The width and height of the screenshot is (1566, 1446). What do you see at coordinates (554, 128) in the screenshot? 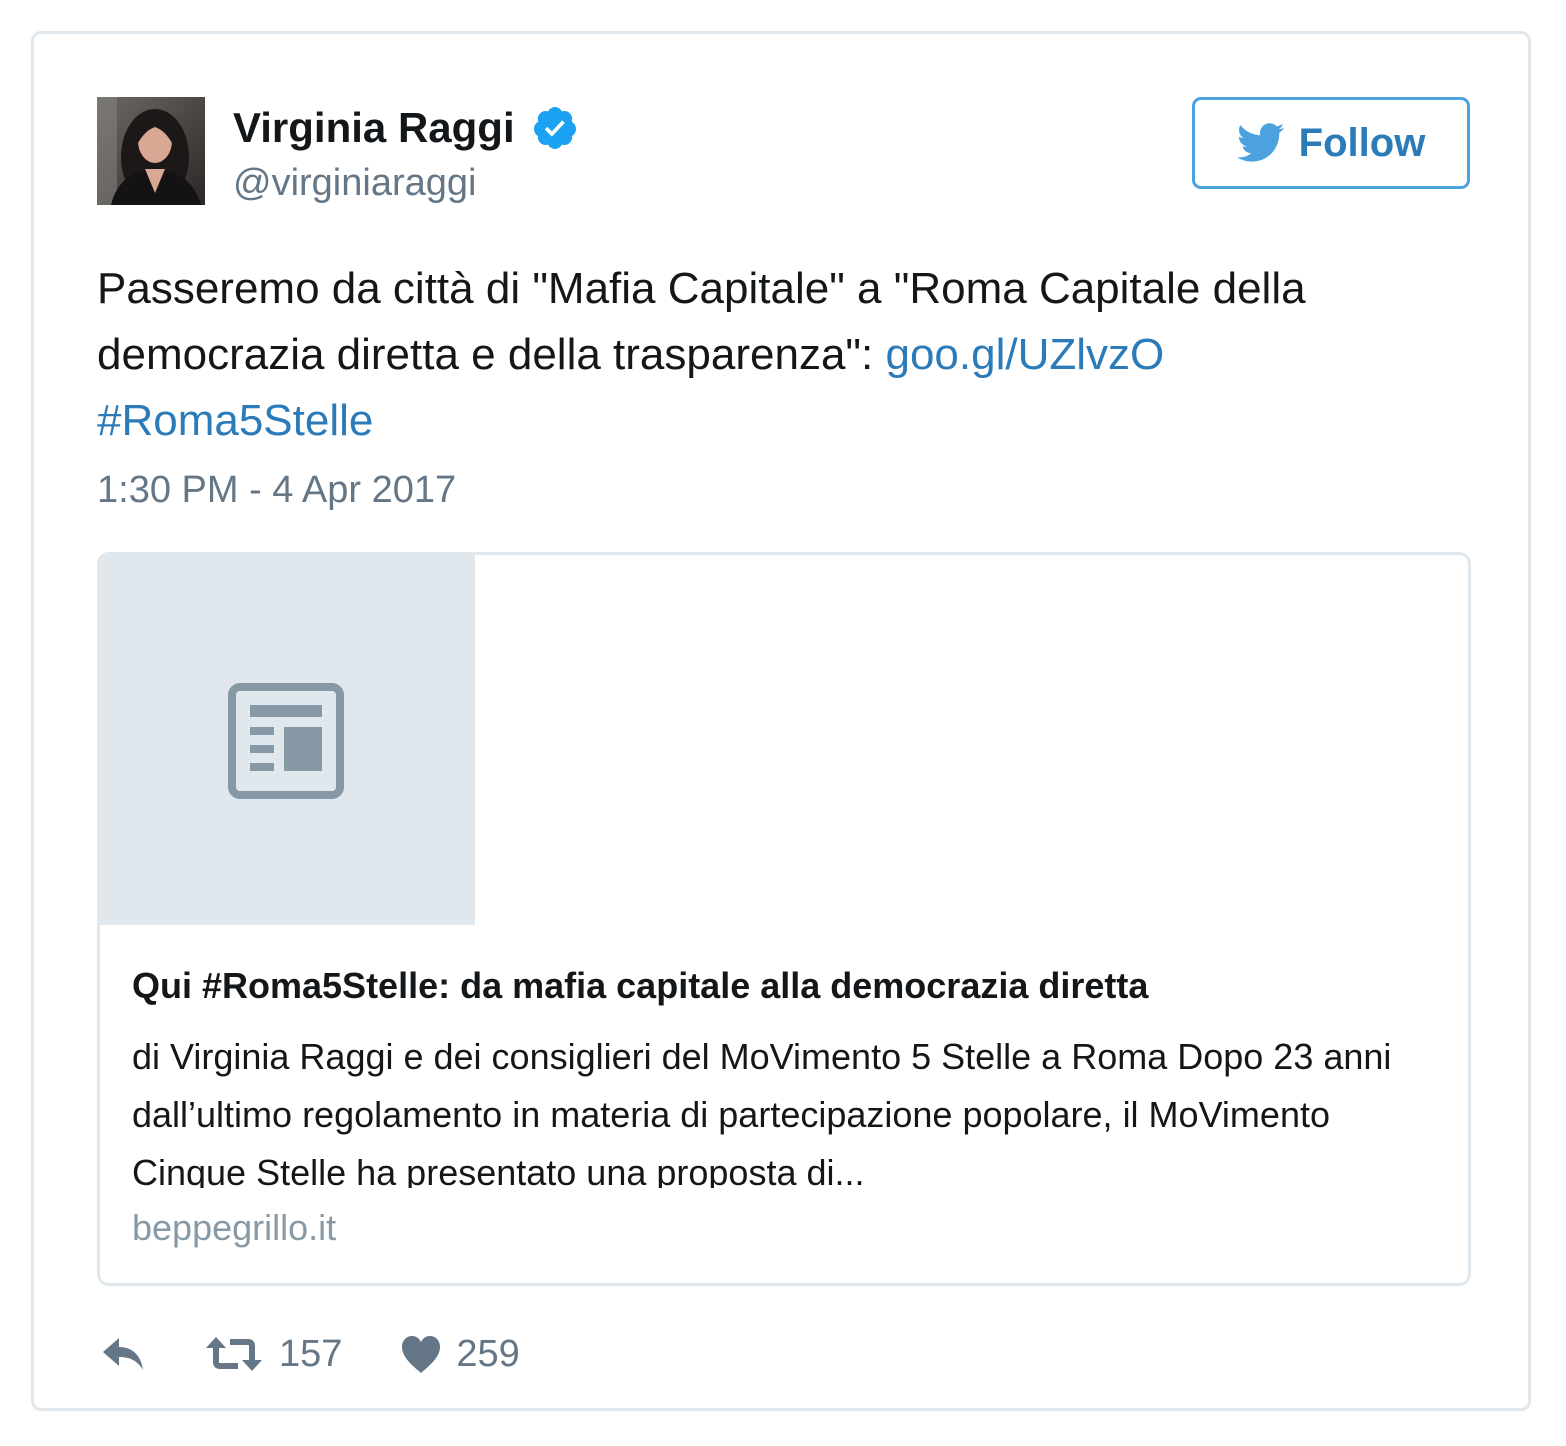
I see `verified-badge-icon` at bounding box center [554, 128].